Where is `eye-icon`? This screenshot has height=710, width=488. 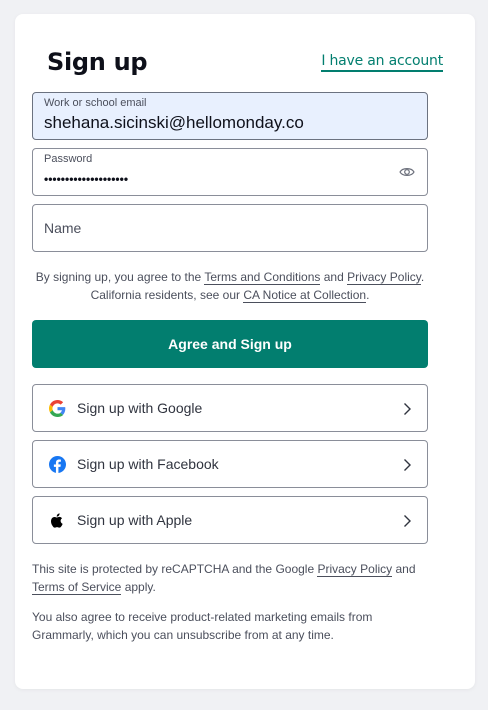
eye-icon is located at coordinates (407, 172).